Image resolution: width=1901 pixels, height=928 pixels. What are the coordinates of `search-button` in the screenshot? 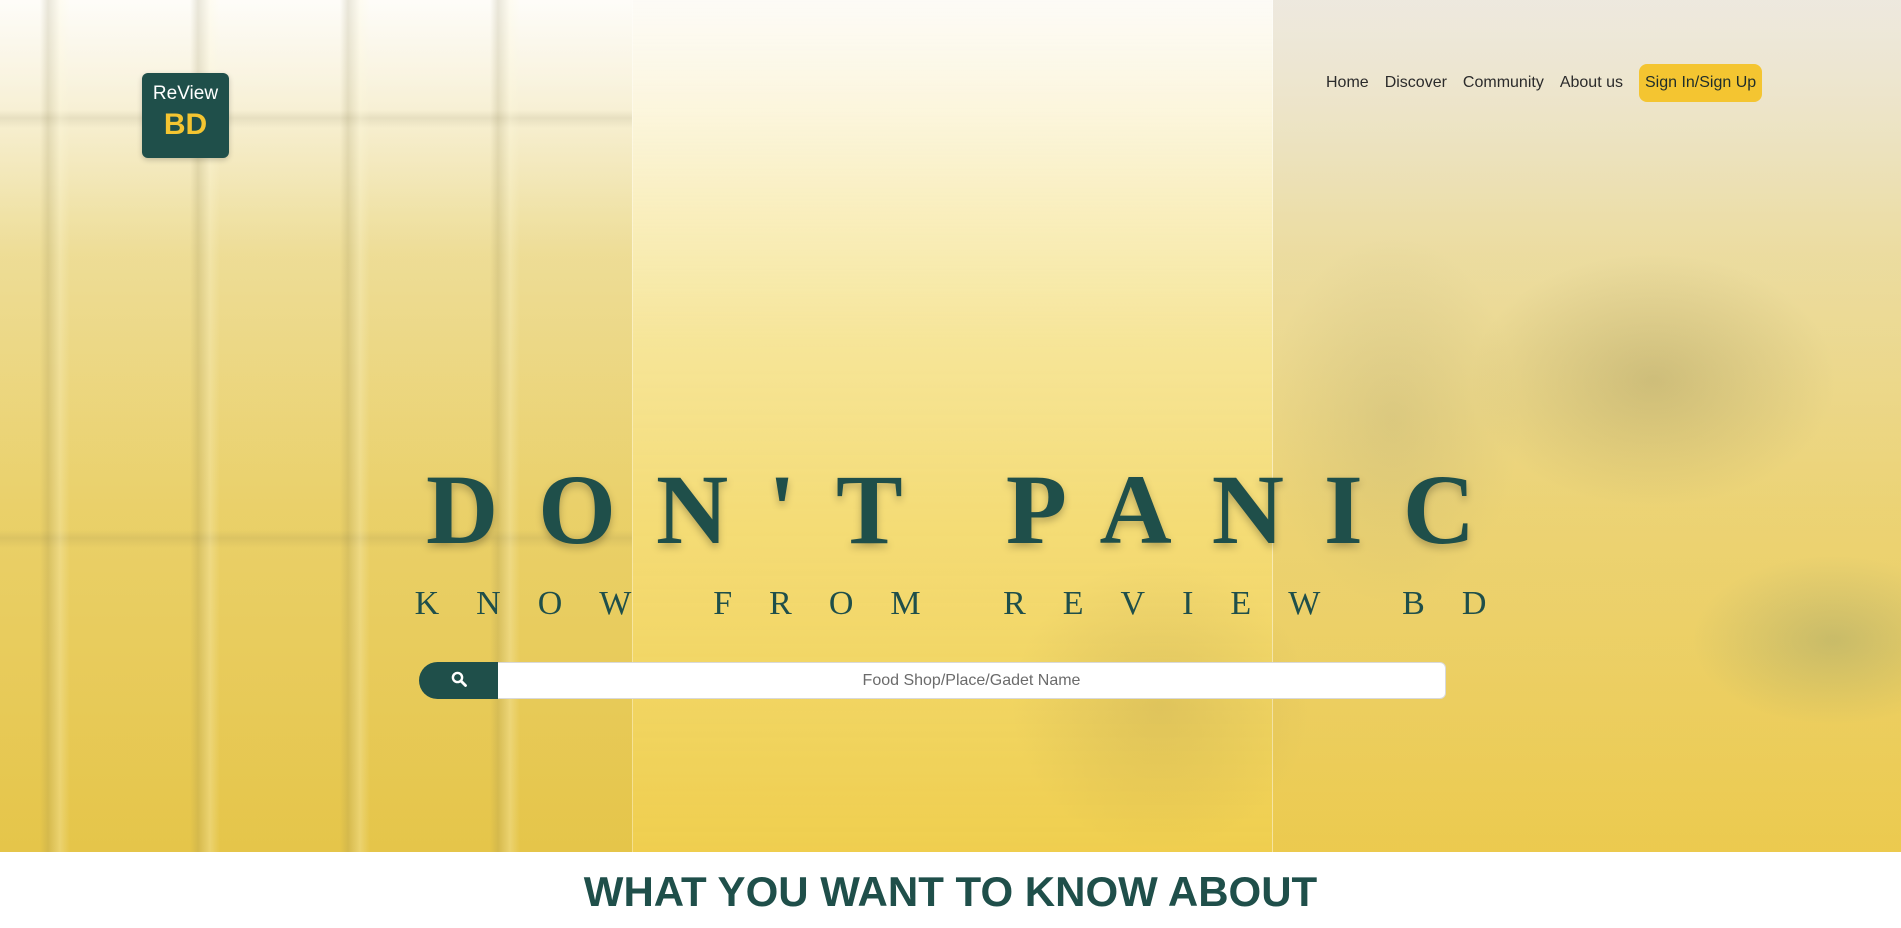 It's located at (458, 680).